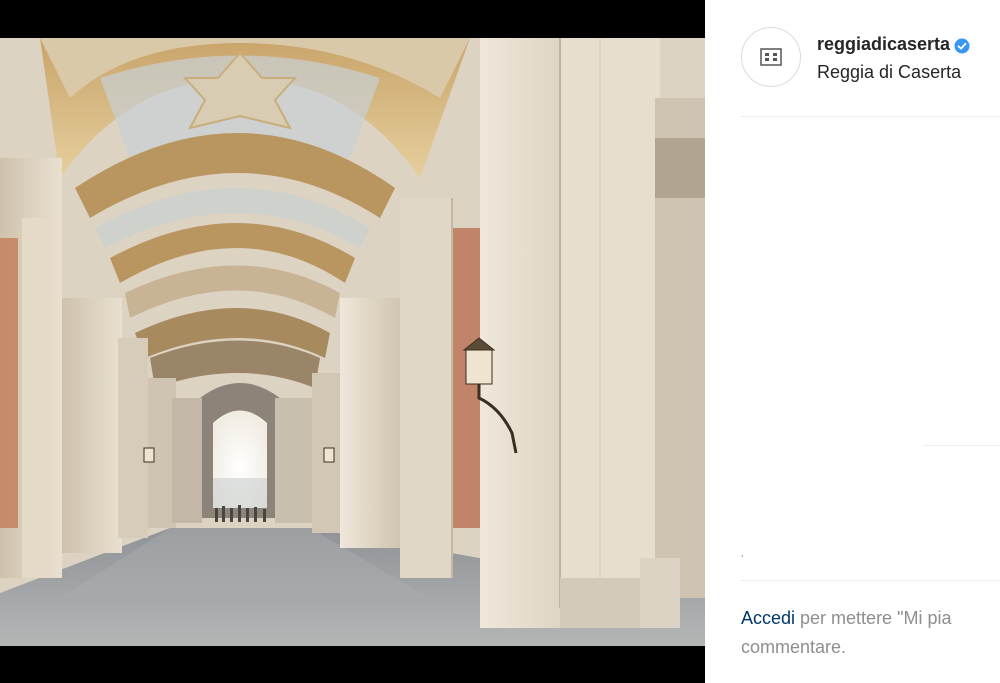 The width and height of the screenshot is (1000, 683). I want to click on location-link: Reggia di Caserta, so click(889, 72).